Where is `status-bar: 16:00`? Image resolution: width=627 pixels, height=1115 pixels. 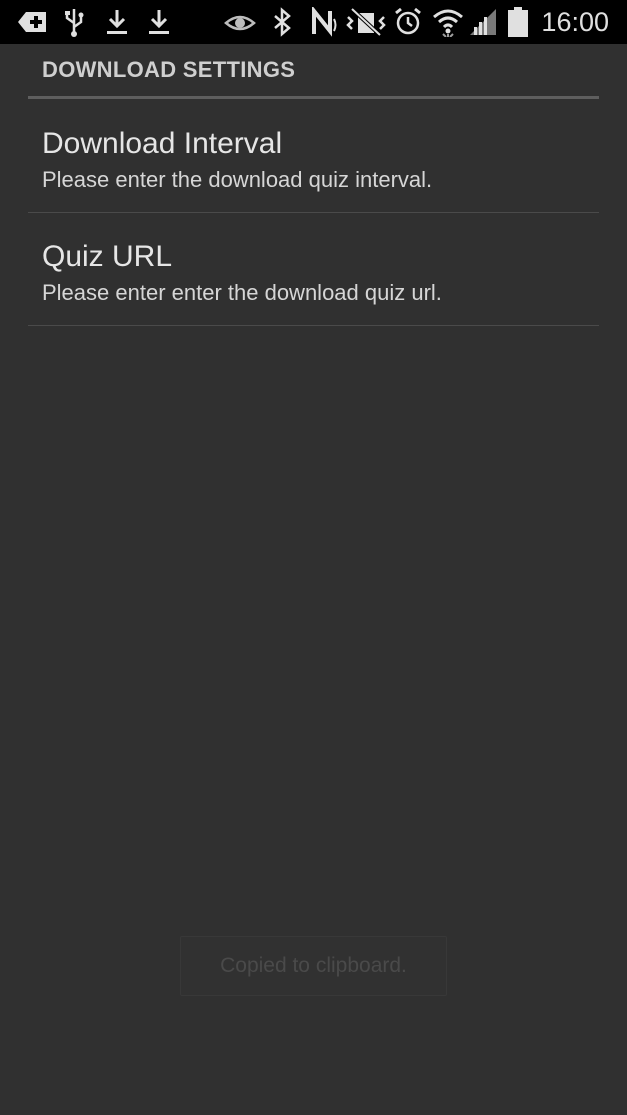
status-bar: 16:00 is located at coordinates (313, 22).